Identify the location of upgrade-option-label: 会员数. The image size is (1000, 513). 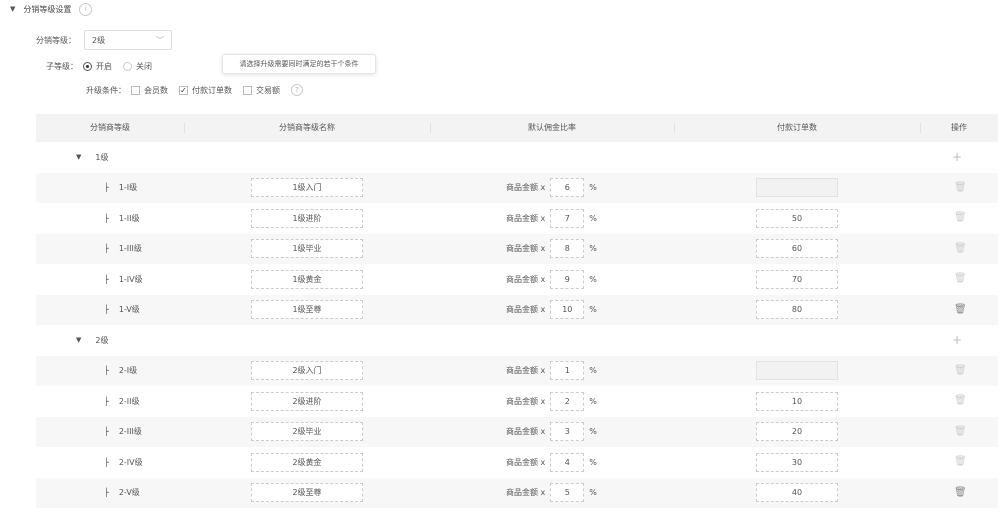
(156, 90).